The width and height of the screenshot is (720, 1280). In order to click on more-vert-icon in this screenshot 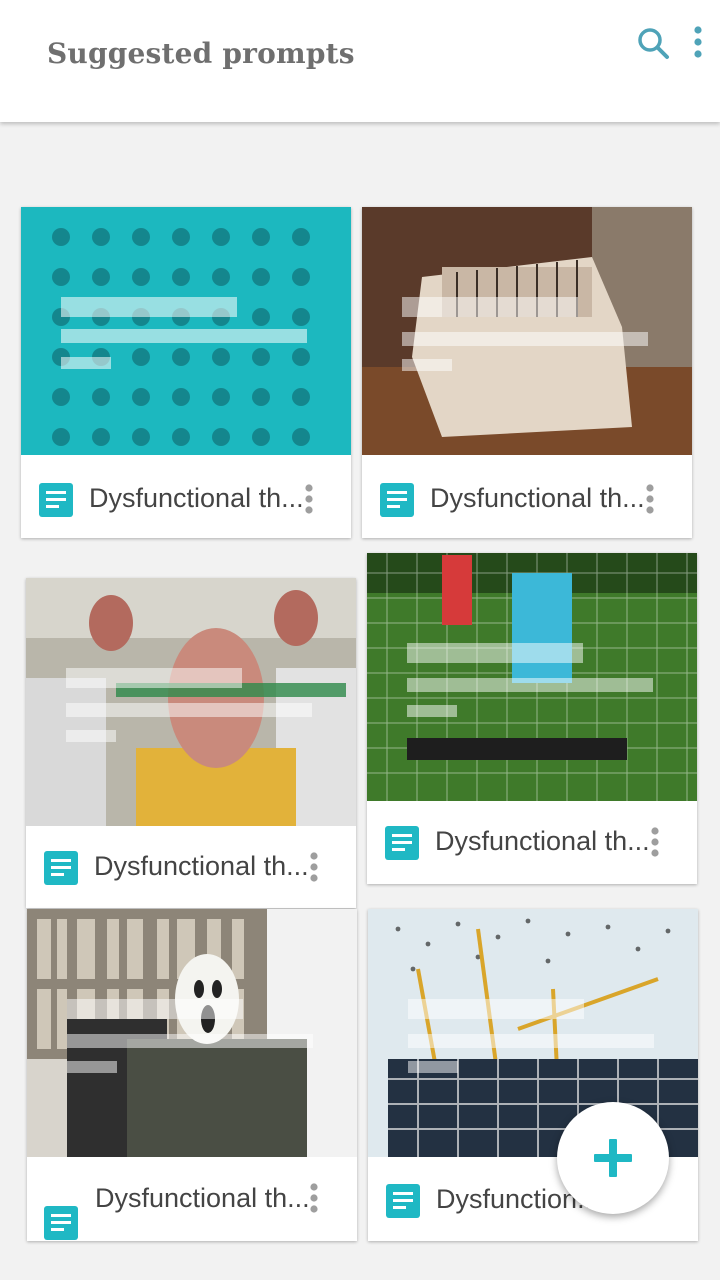, I will do `click(698, 44)`.